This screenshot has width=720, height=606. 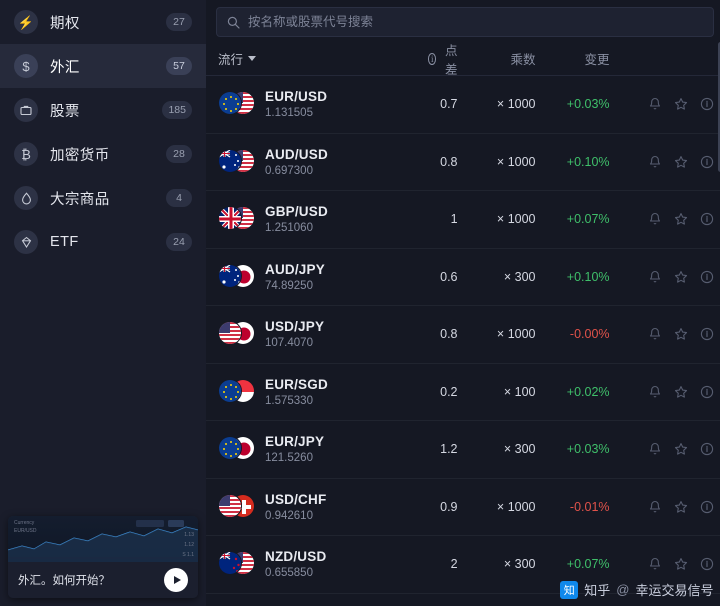 I want to click on chevron-down-icon, so click(x=252, y=58).